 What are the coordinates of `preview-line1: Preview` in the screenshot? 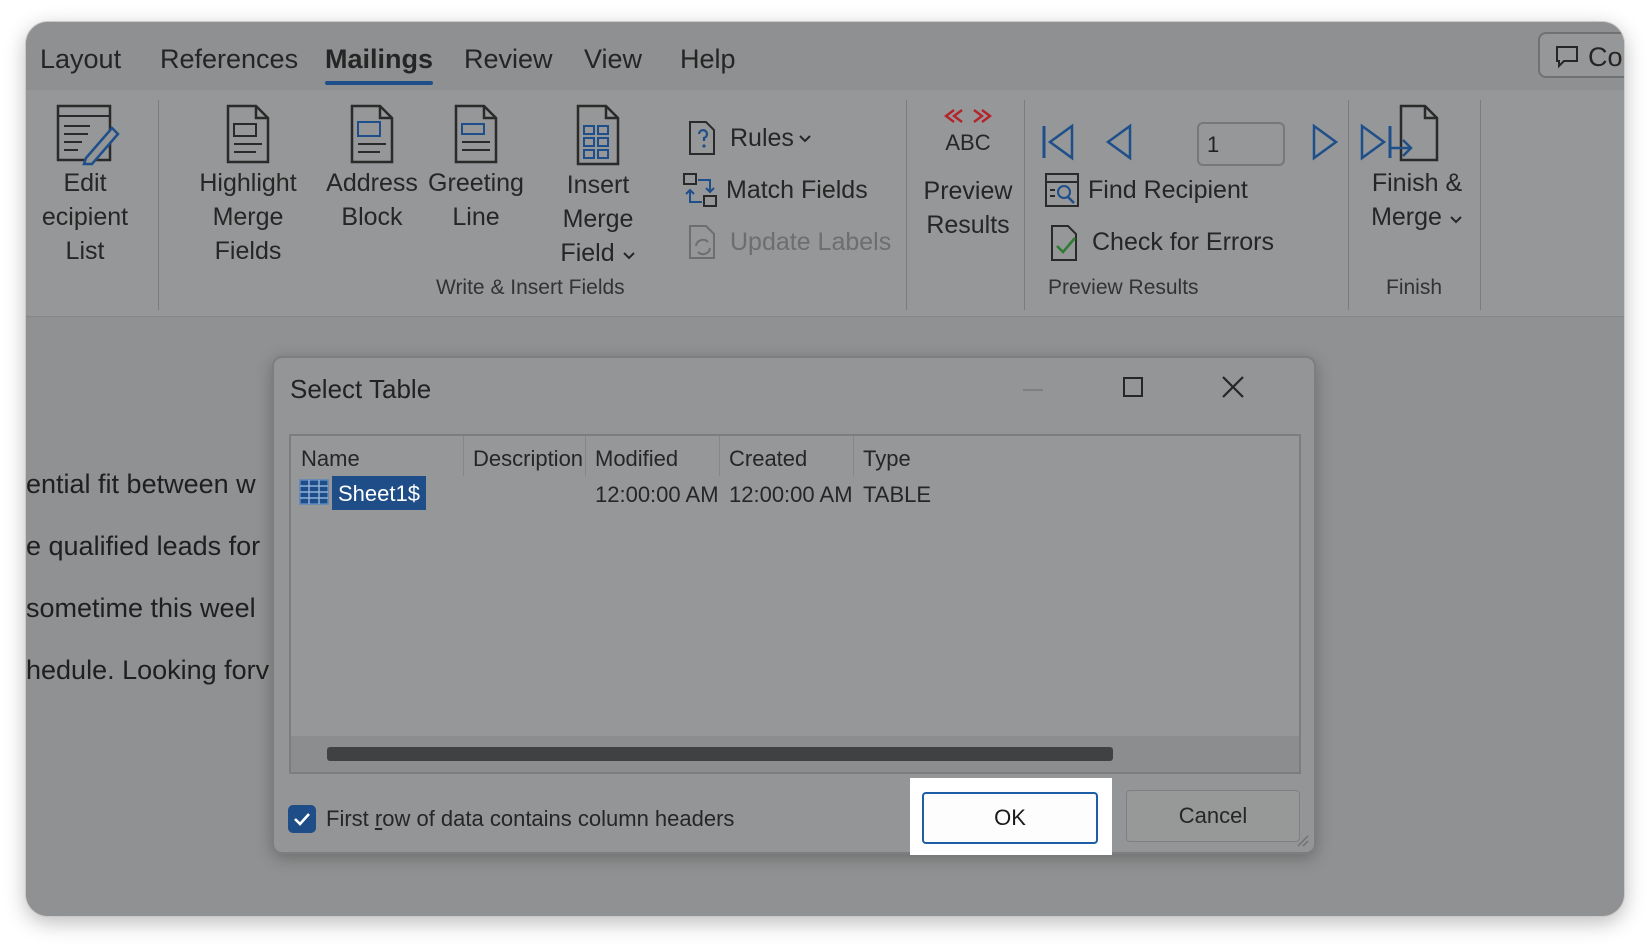 It's located at (968, 191).